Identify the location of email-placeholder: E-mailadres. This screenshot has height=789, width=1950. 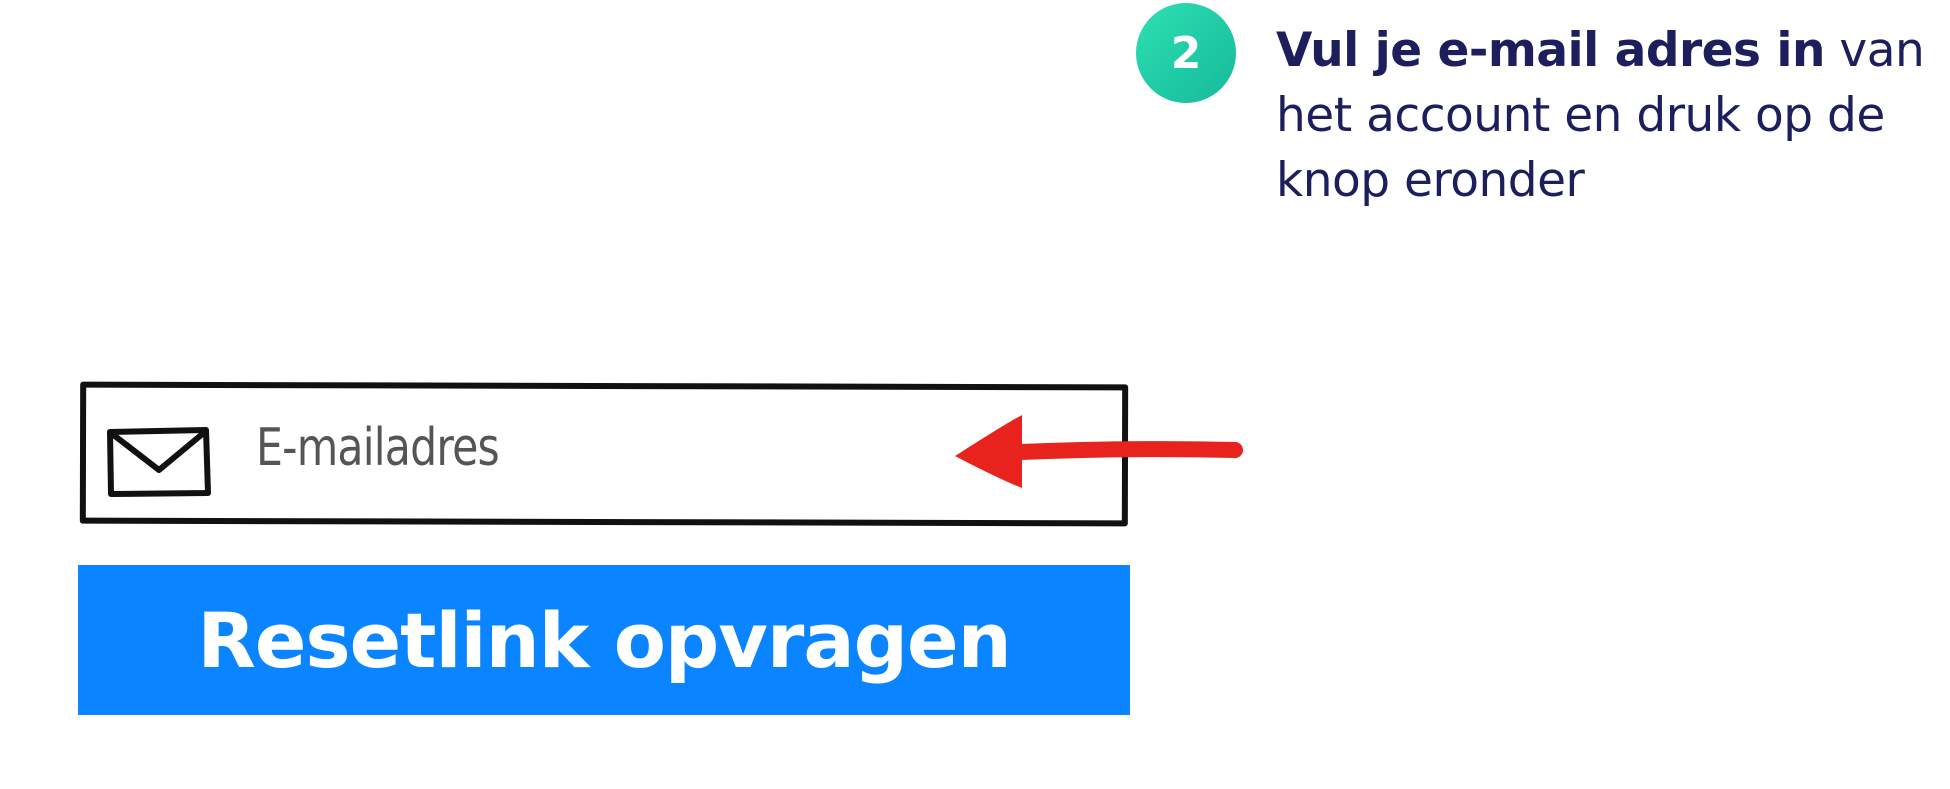
(378, 448).